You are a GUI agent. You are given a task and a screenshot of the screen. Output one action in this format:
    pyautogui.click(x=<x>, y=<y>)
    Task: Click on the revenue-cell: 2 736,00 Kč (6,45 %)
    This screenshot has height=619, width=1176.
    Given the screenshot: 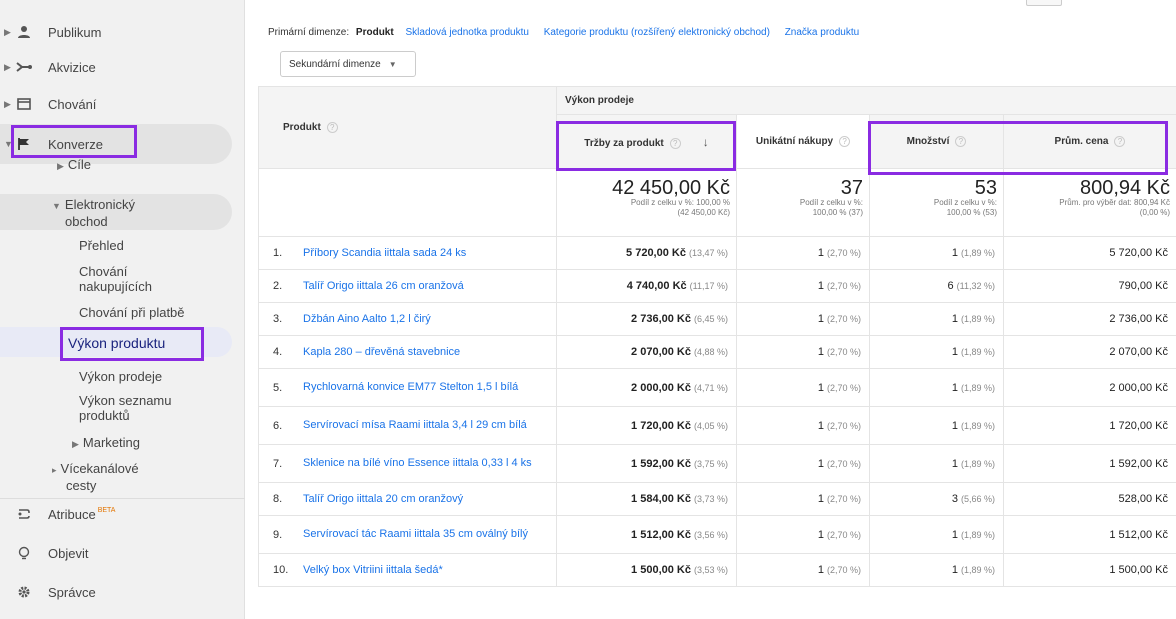 What is the action you would take?
    pyautogui.click(x=646, y=319)
    